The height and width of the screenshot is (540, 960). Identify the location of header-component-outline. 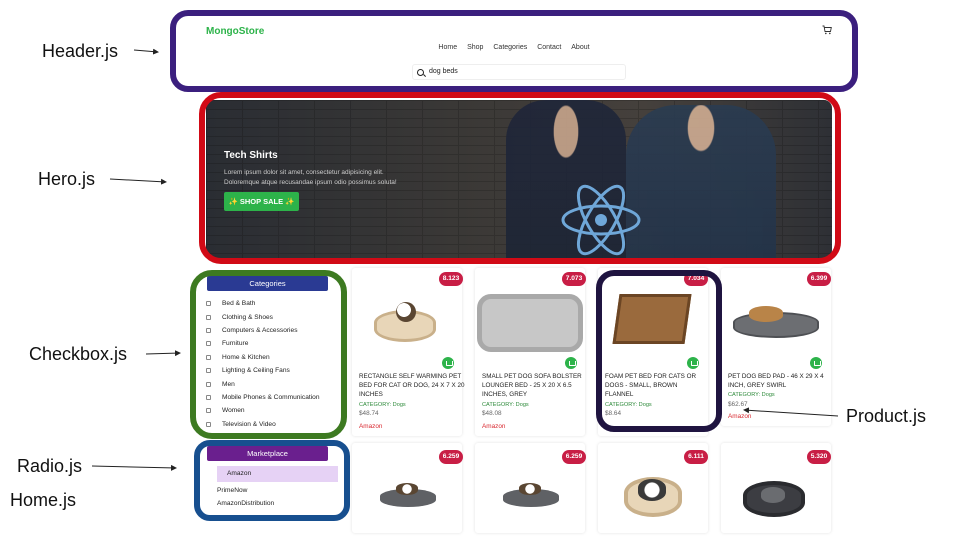
(514, 51).